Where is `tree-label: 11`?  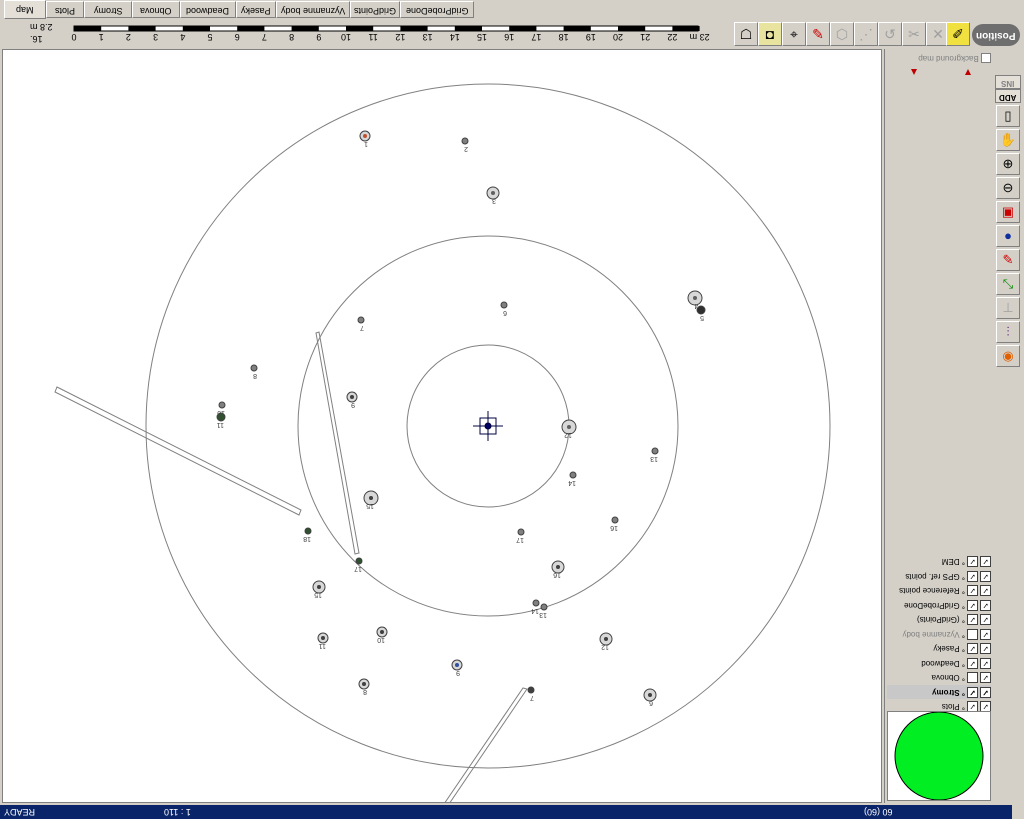 tree-label: 11 is located at coordinates (322, 645).